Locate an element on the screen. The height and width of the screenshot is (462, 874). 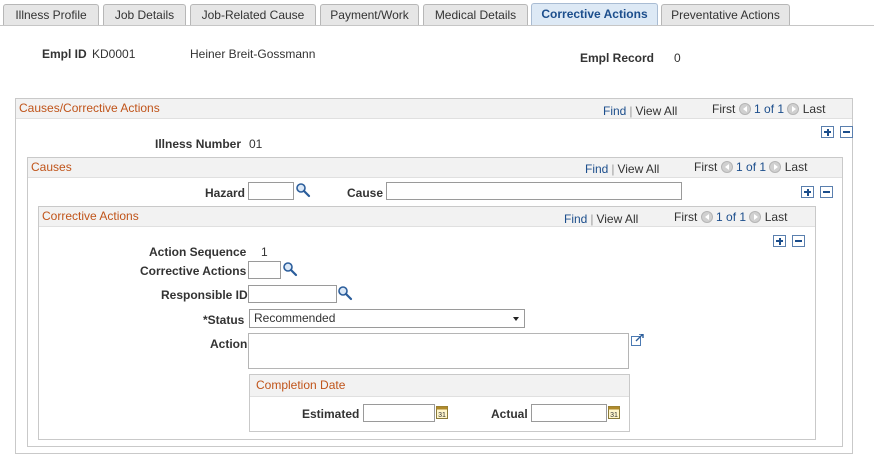
causes-nav: Find | View All is located at coordinates (622, 169).